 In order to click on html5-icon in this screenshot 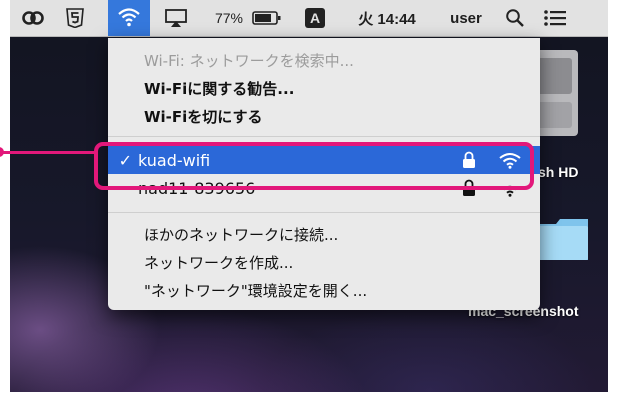, I will do `click(75, 18)`.